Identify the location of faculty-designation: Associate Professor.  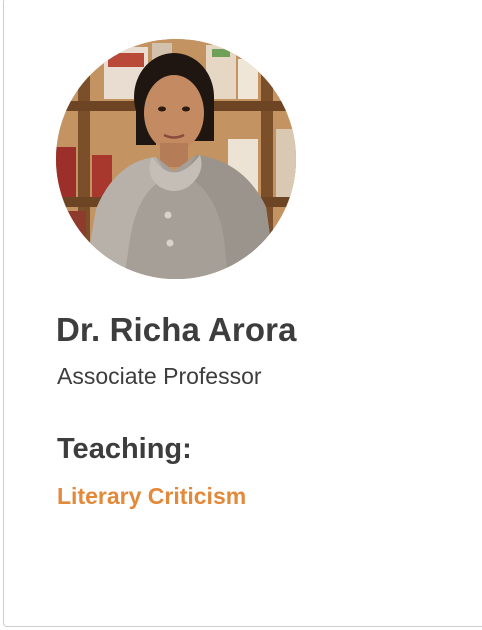
(159, 376).